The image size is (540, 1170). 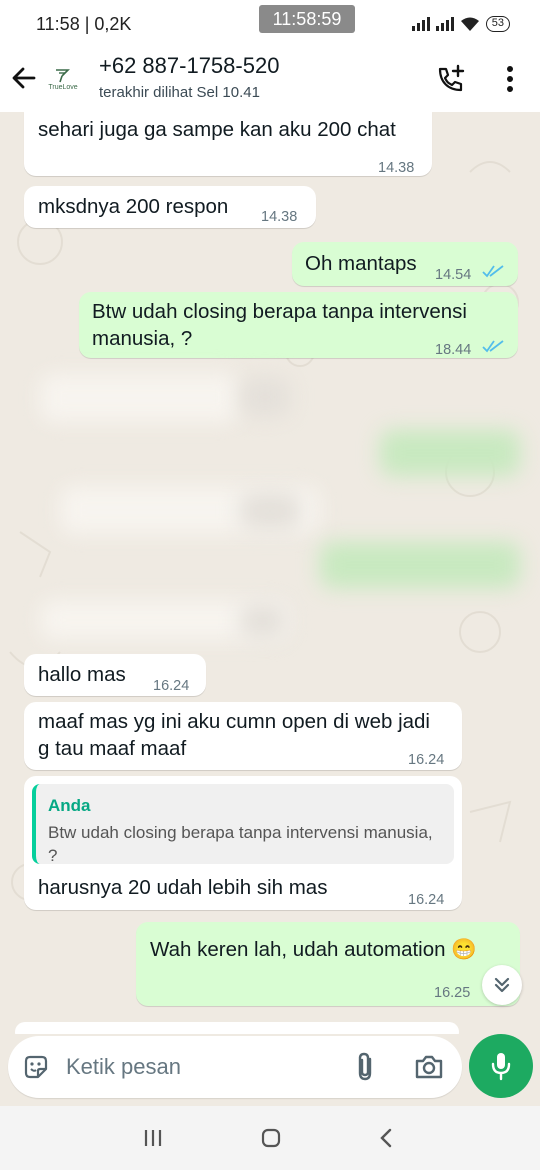 I want to click on message-text: mksdnya 200 respon, so click(x=133, y=206).